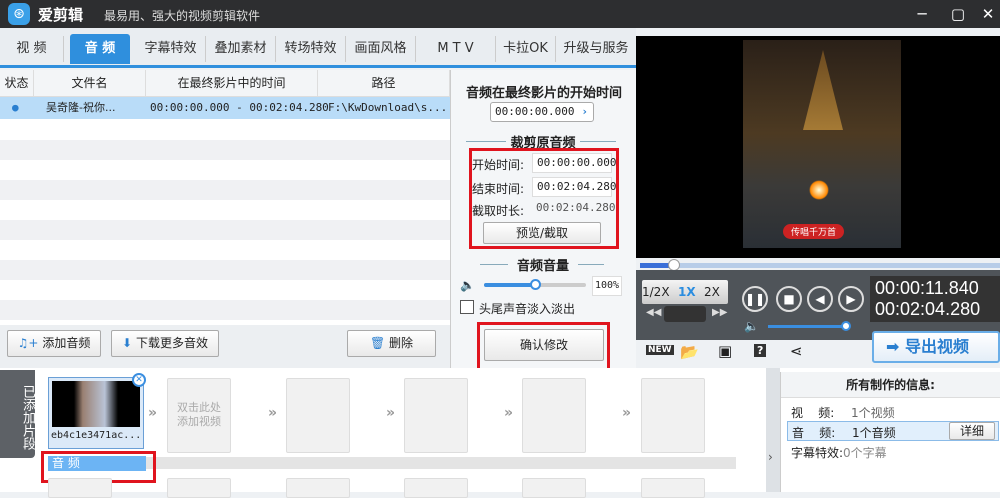 This screenshot has width=1000, height=498. Describe the element at coordinates (689, 352) in the screenshot. I see `open-folder-icon: 📂` at that location.